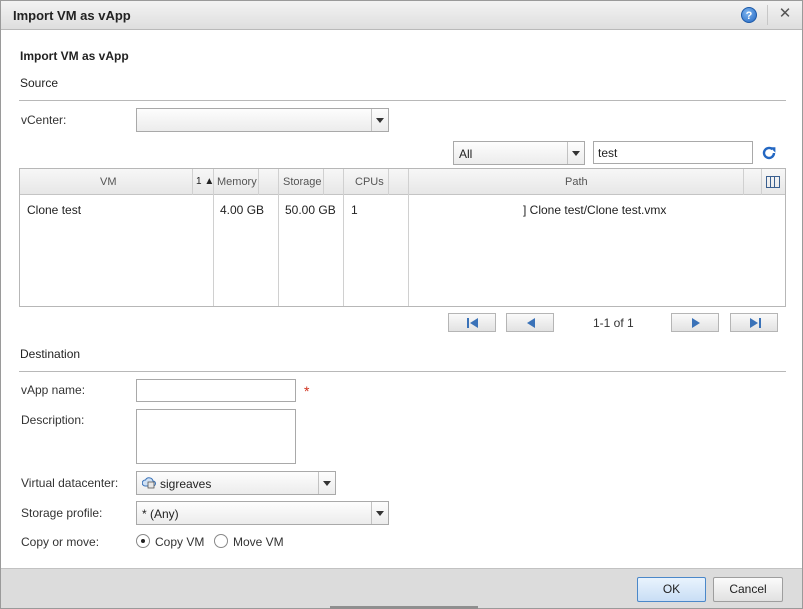  What do you see at coordinates (54, 210) in the screenshot?
I see `cell-vm: Clone test` at bounding box center [54, 210].